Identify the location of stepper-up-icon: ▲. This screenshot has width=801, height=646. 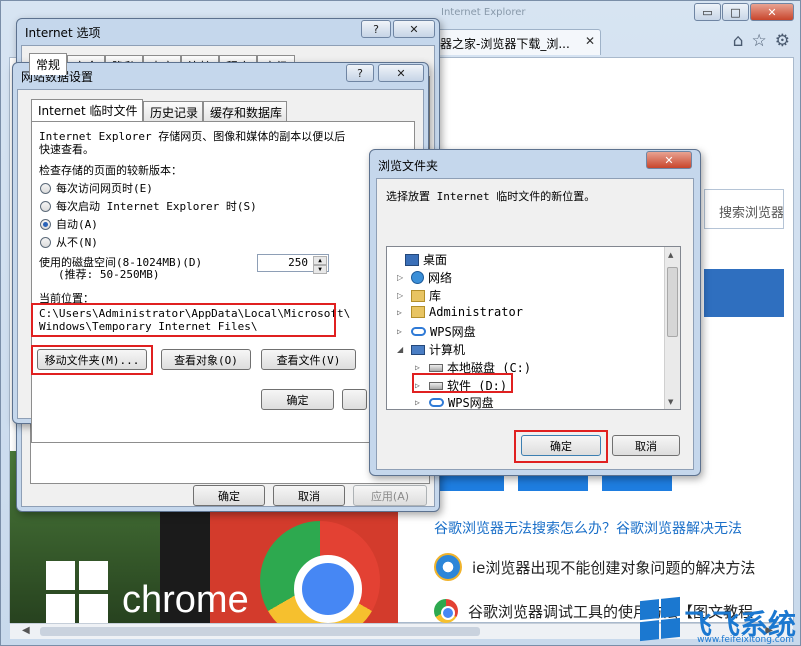
(320, 260).